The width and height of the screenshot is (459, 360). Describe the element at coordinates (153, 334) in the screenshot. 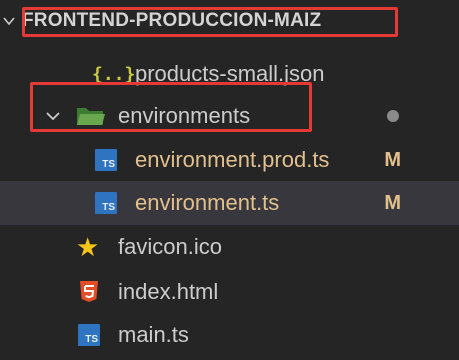

I see `tree-item-label: main.ts` at that location.